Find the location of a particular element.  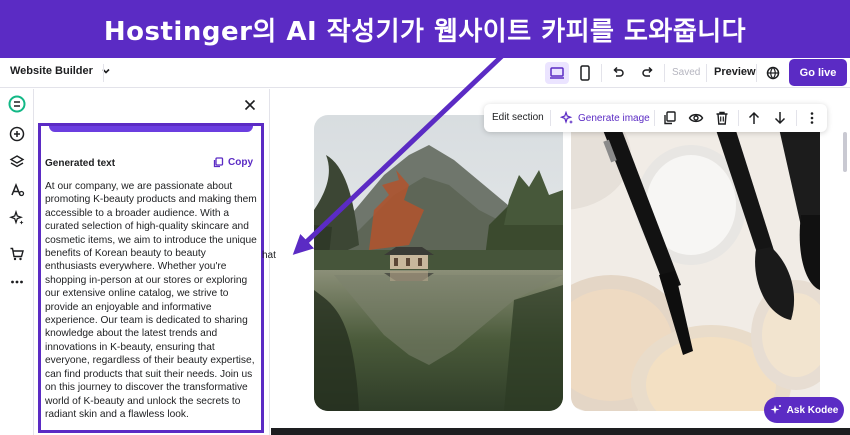

store-icon is located at coordinates (17, 254).